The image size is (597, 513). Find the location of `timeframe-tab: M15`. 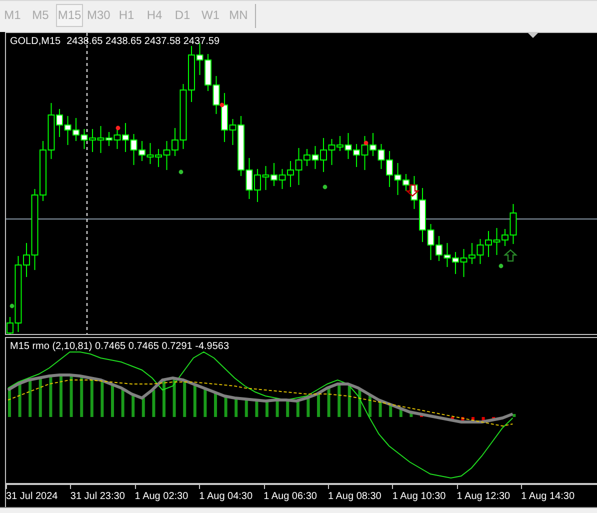

timeframe-tab: M15 is located at coordinates (69, 15).